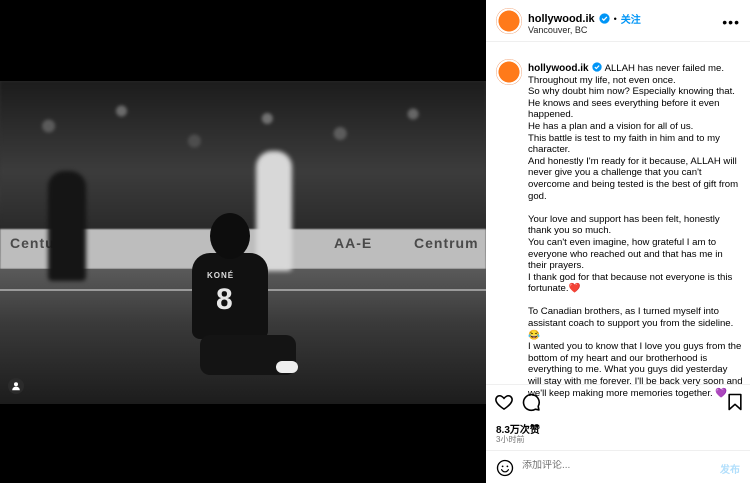  I want to click on caption-first-line: ALLAH has never failed me., so click(664, 68).